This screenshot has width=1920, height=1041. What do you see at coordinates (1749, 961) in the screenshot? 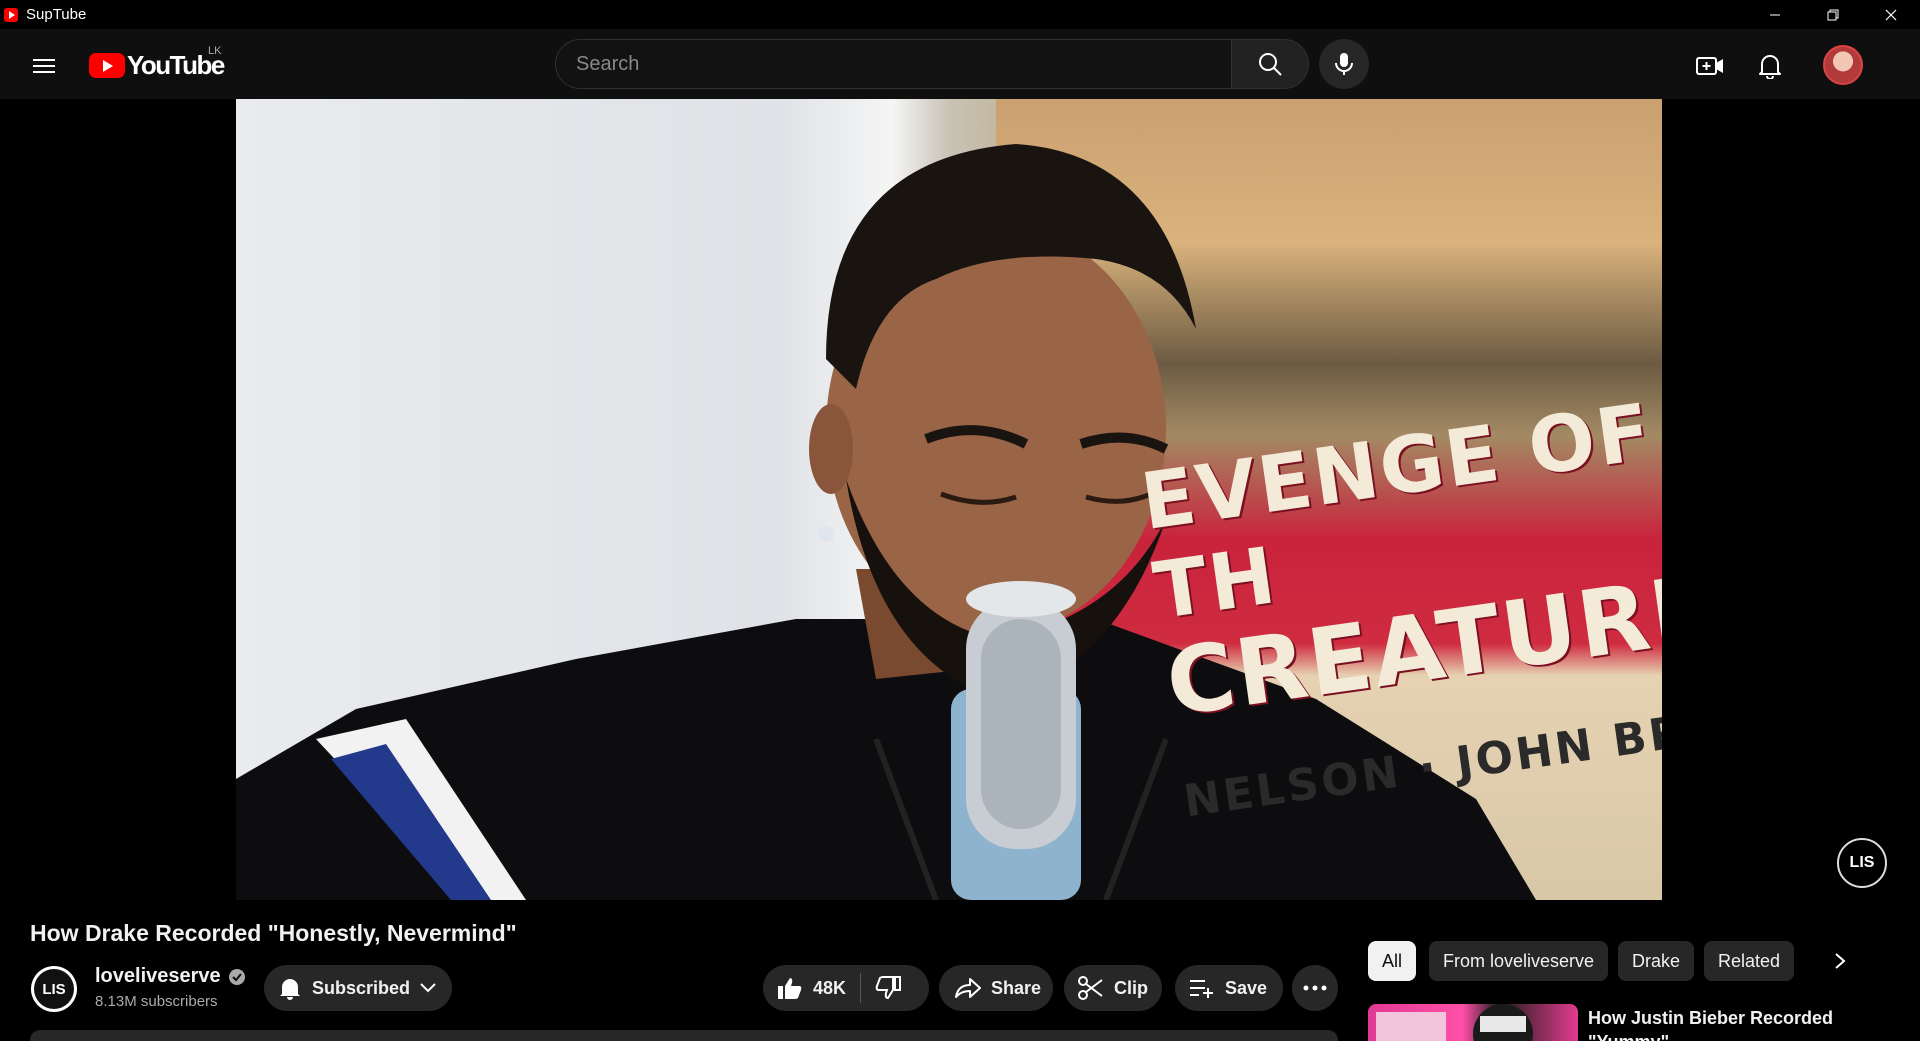
I see `chip-related: Related` at bounding box center [1749, 961].